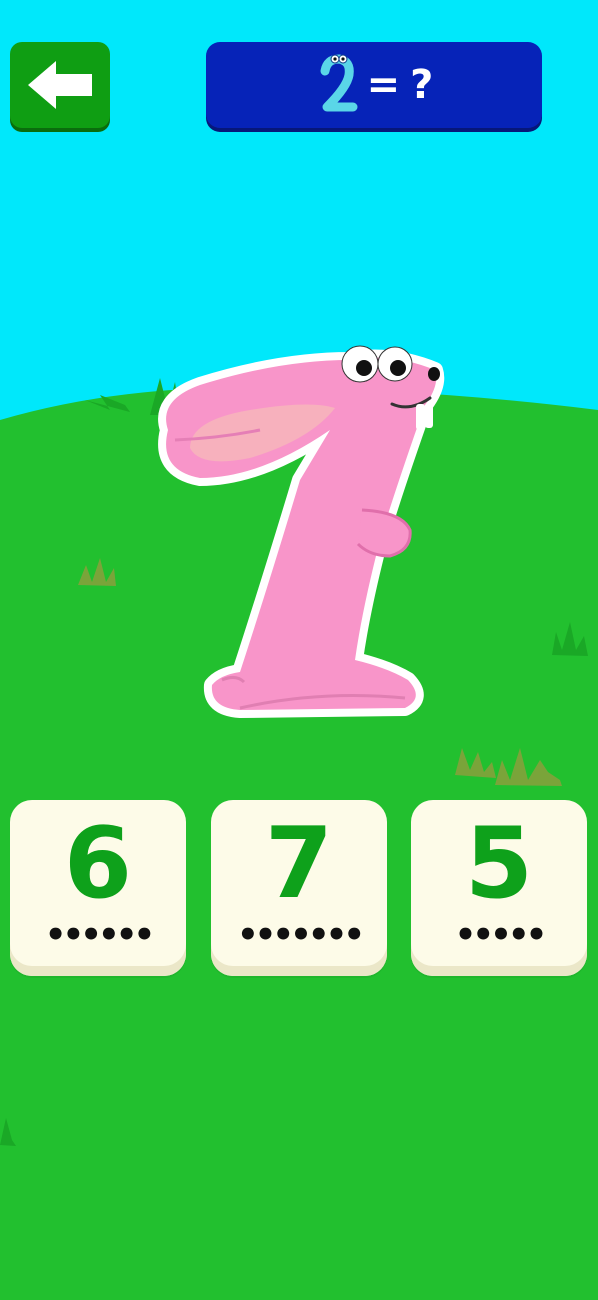 This screenshot has height=1300, width=598. I want to click on back-button, so click(60, 85).